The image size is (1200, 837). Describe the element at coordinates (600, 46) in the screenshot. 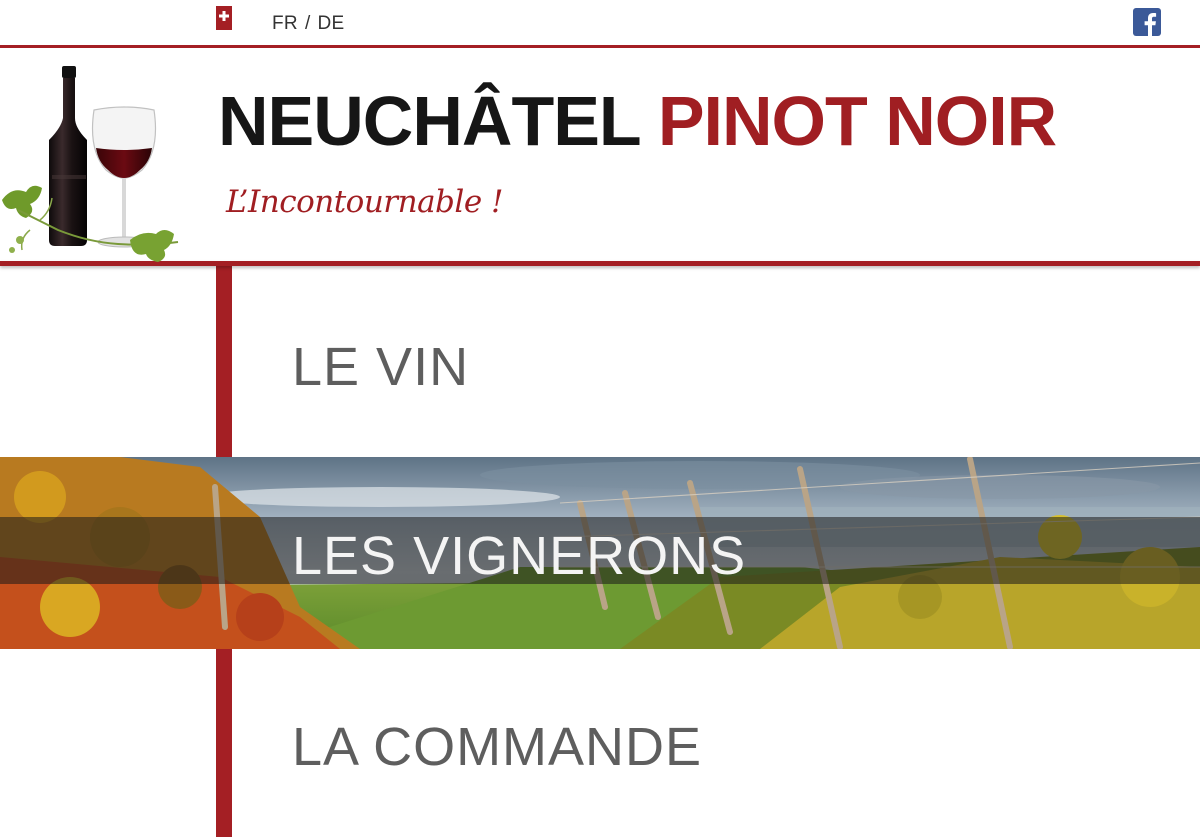

I see `top-bar-rule` at that location.